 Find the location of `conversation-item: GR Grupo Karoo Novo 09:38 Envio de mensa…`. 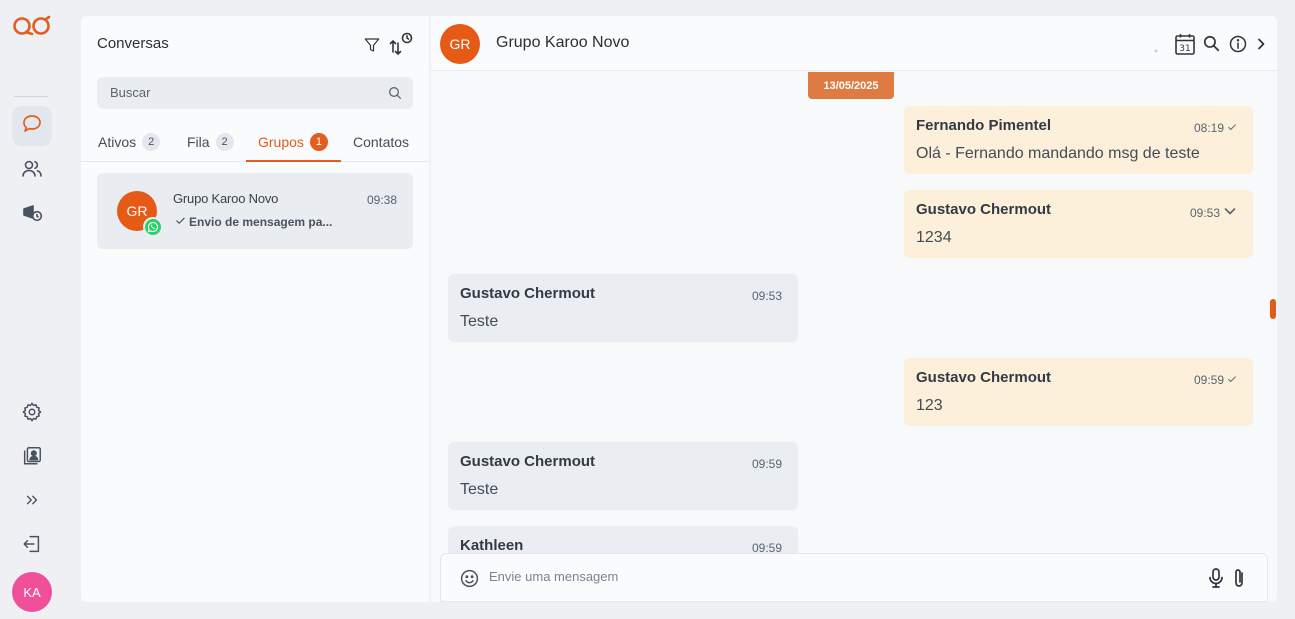

conversation-item: GR Grupo Karoo Novo 09:38 Envio de mensa… is located at coordinates (255, 211).